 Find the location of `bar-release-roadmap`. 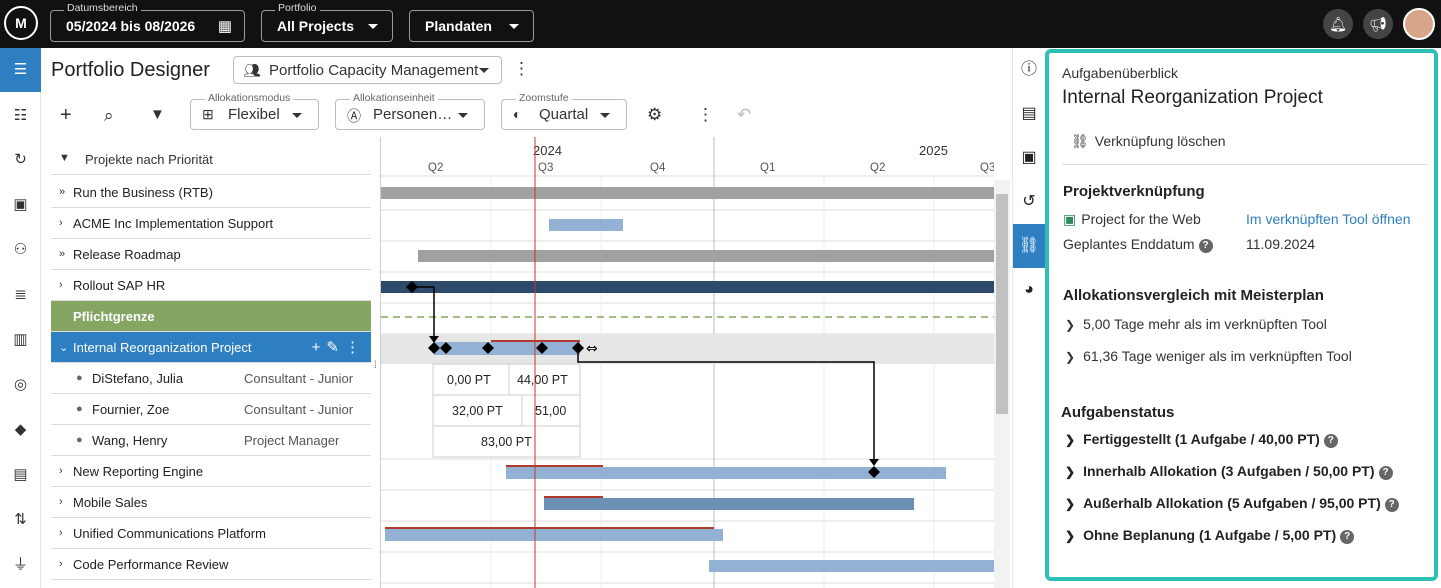

bar-release-roadmap is located at coordinates (706, 256).